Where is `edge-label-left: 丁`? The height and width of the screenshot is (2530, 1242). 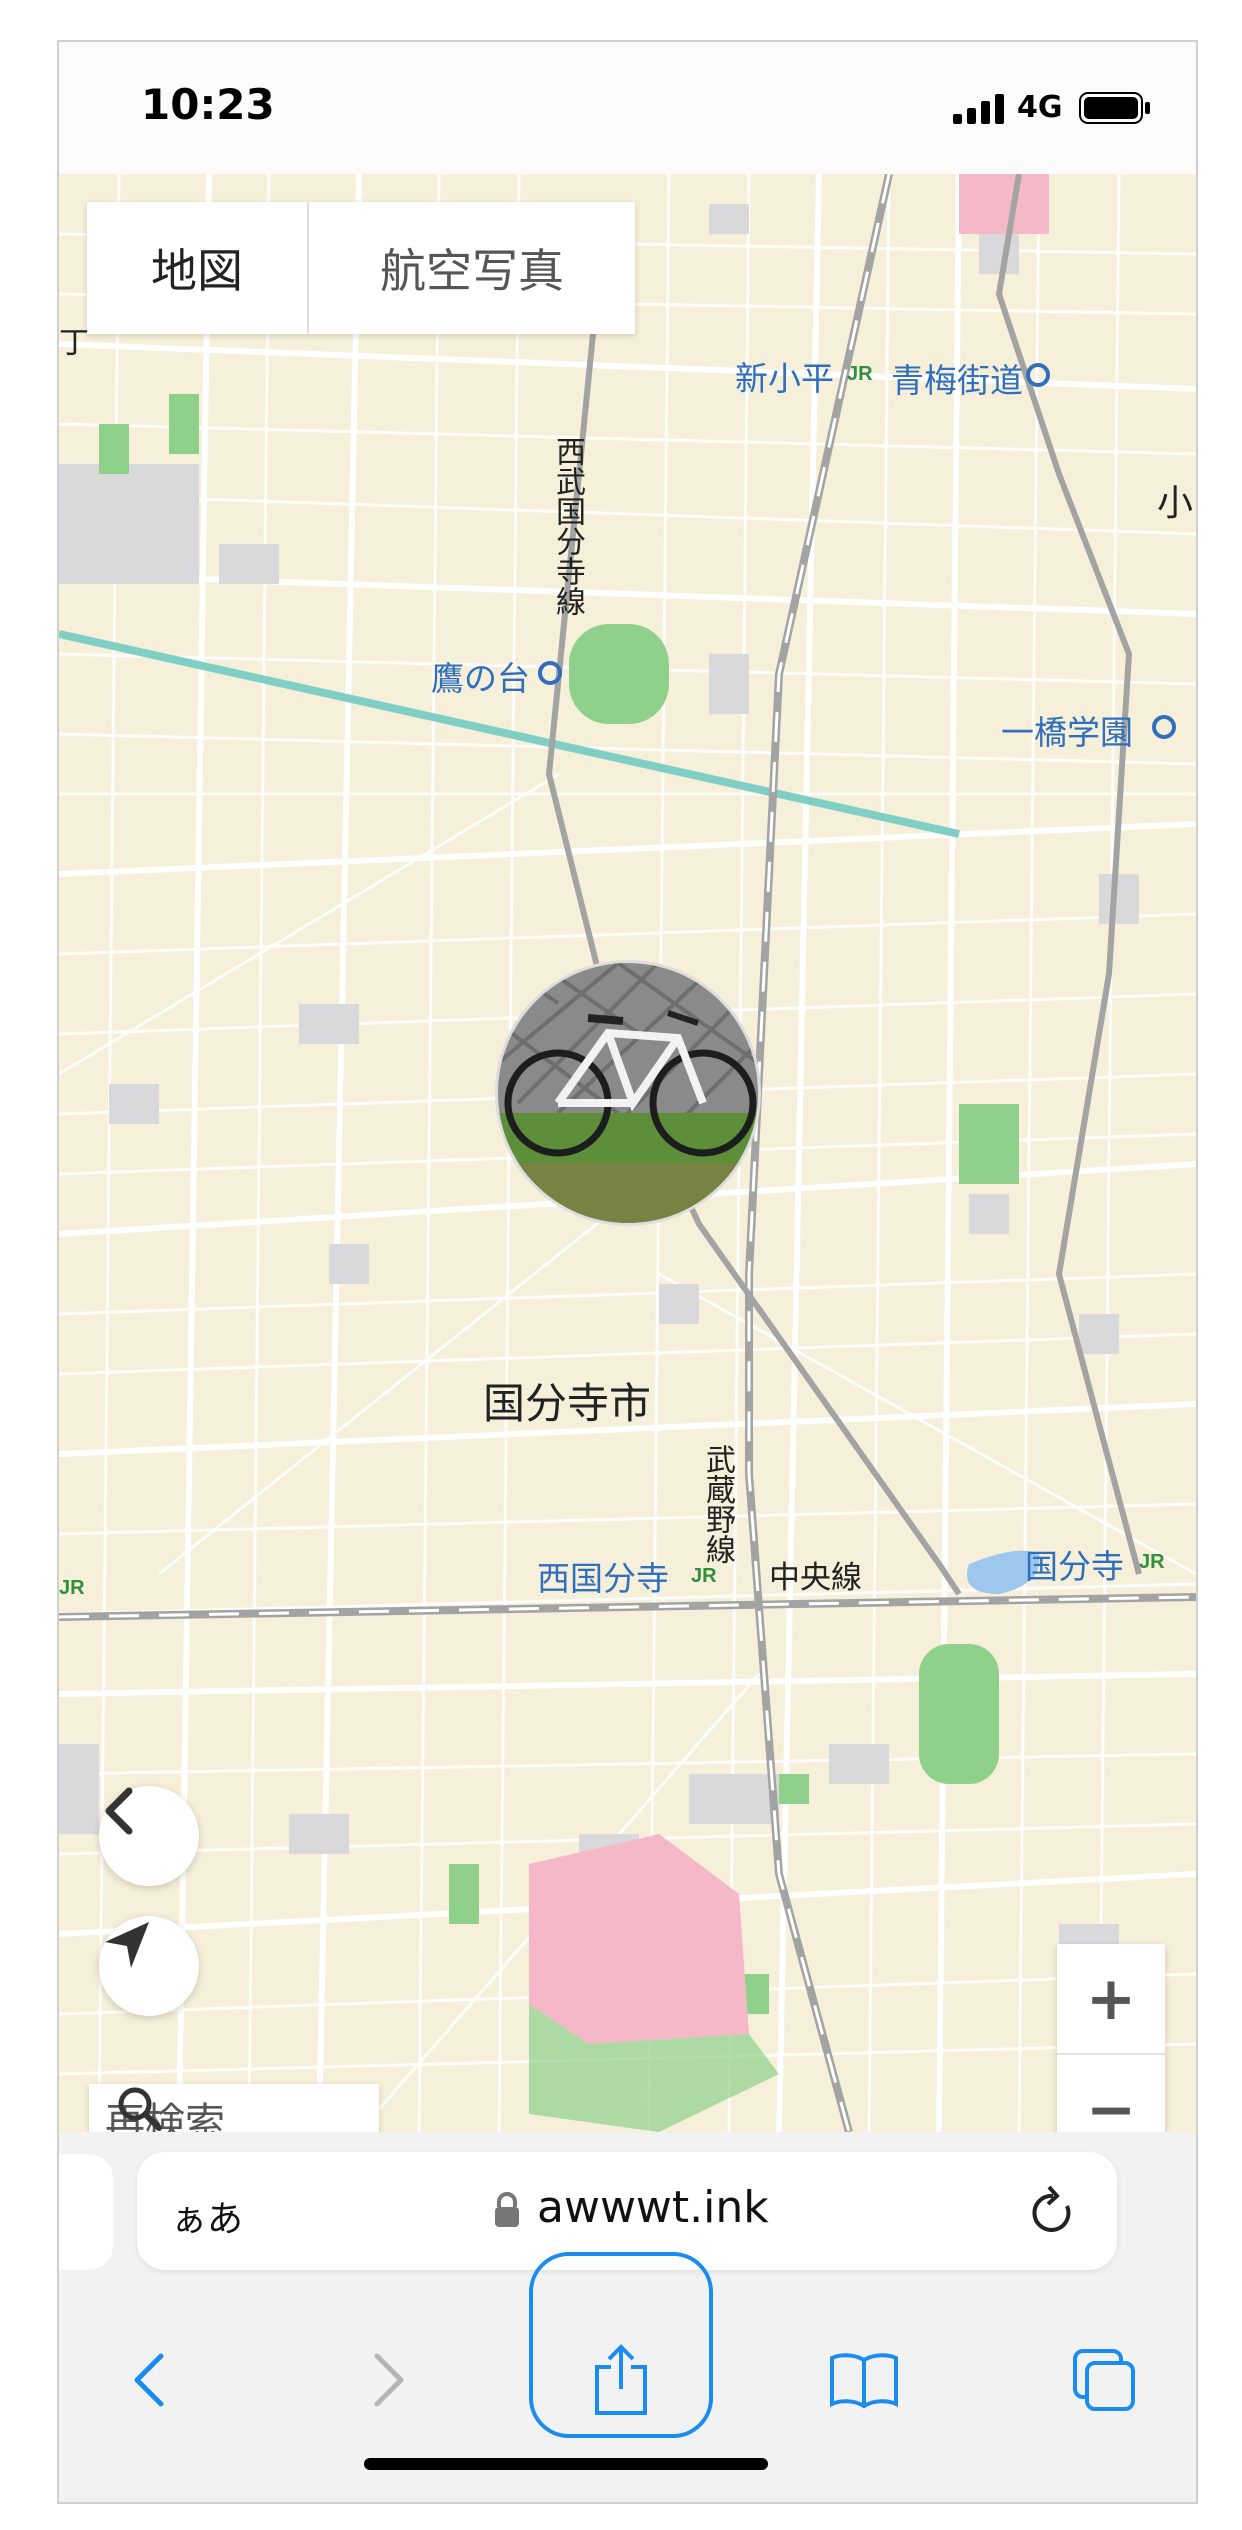 edge-label-left: 丁 is located at coordinates (74, 343).